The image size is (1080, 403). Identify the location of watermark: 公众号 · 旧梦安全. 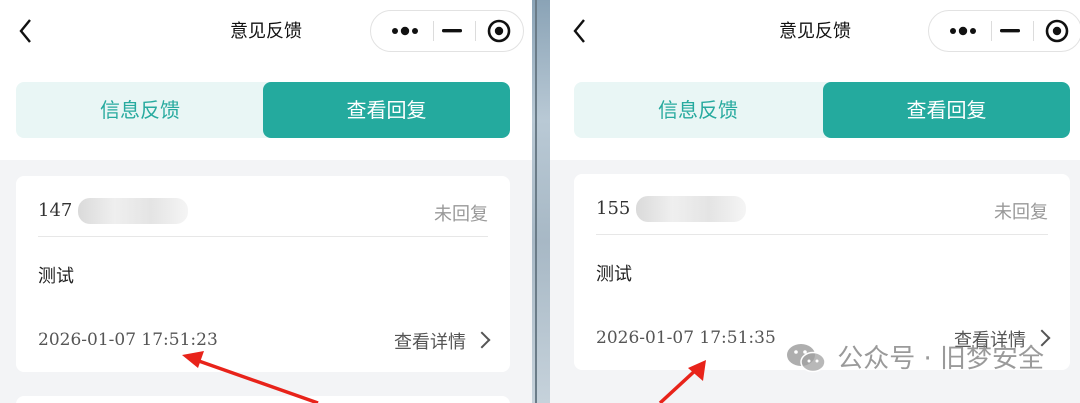
(915, 358).